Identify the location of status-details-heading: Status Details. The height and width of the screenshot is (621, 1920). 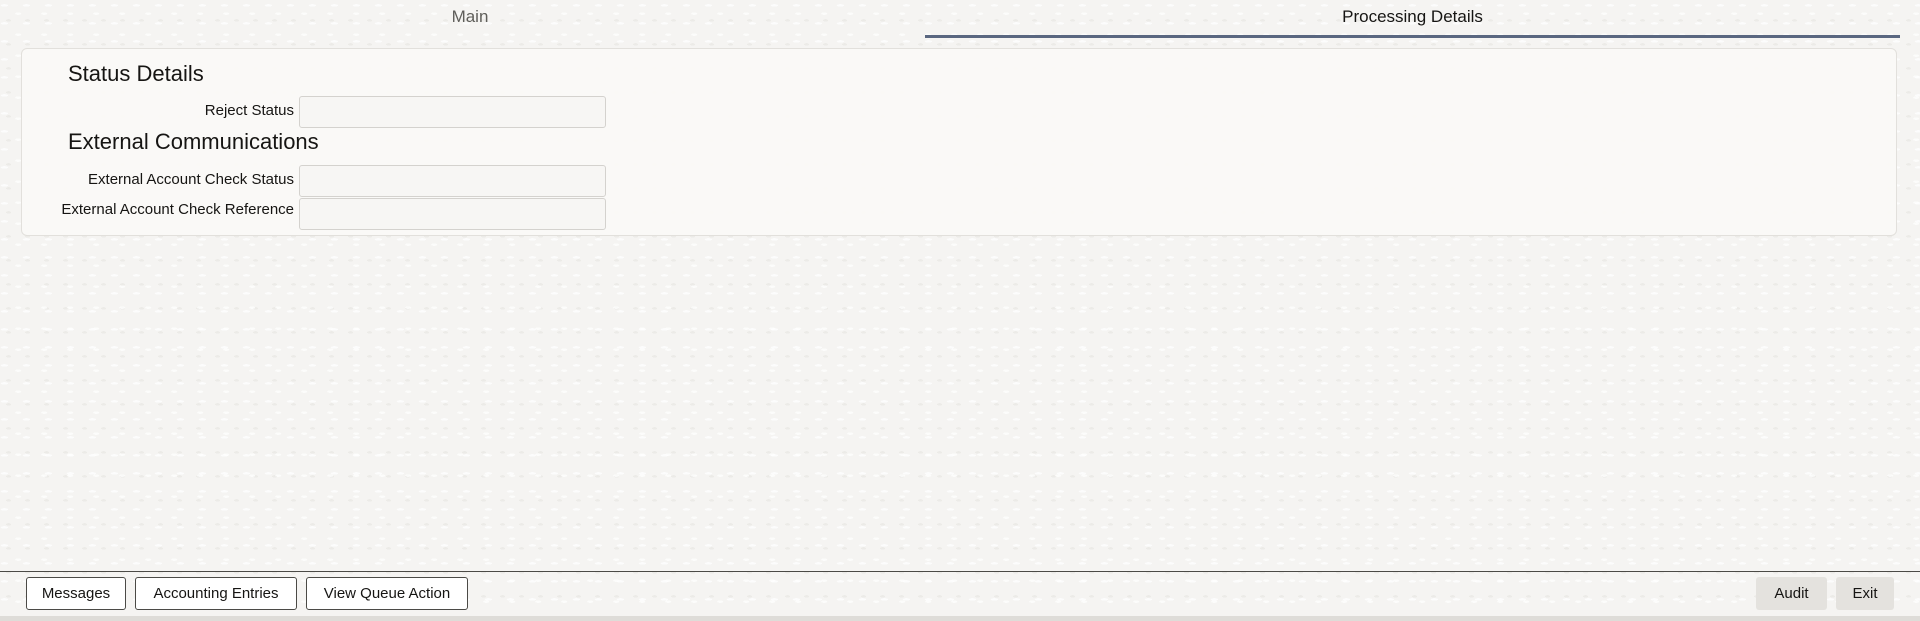
(136, 73).